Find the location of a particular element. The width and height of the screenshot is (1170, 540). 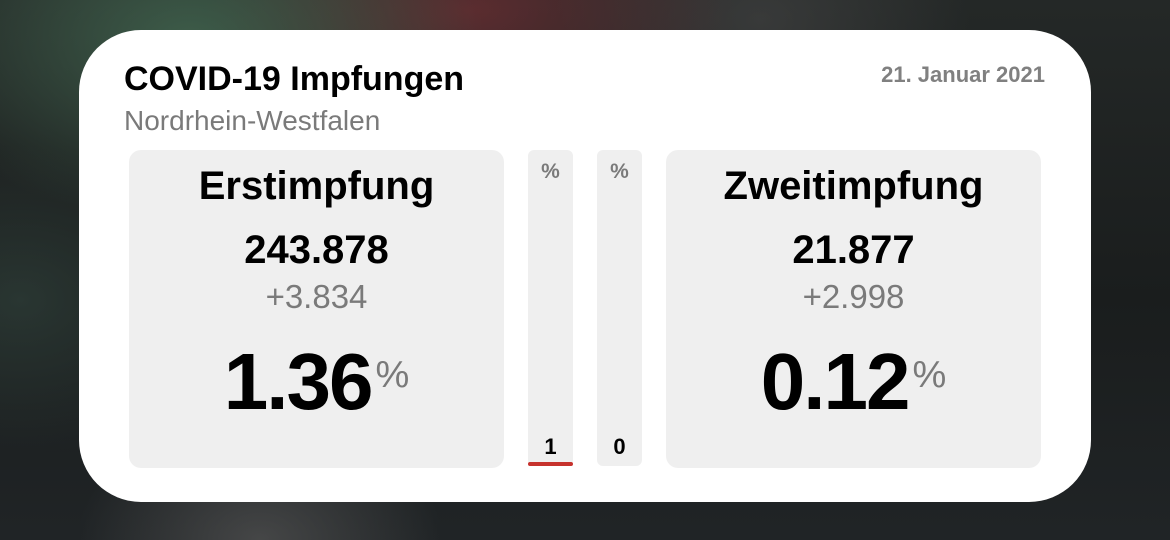

second-dose-bar-header: % is located at coordinates (619, 171).